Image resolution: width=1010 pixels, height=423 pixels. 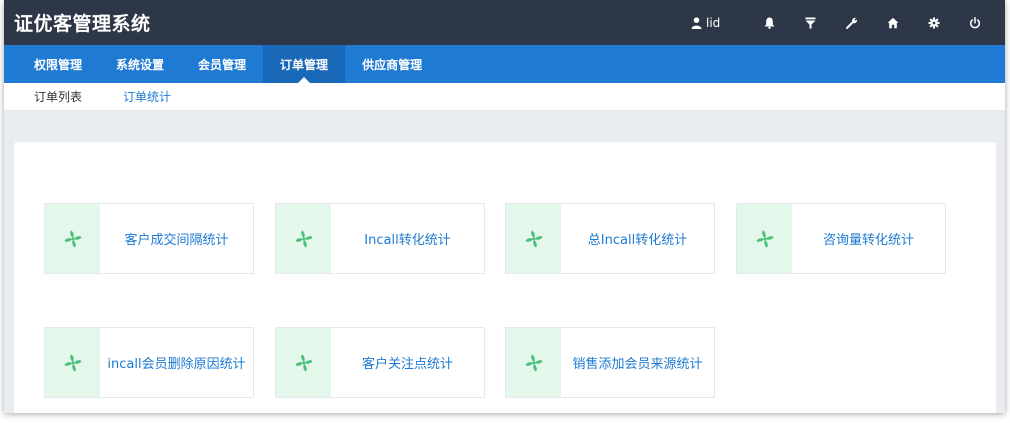 I want to click on user-menu: lid, so click(x=720, y=22).